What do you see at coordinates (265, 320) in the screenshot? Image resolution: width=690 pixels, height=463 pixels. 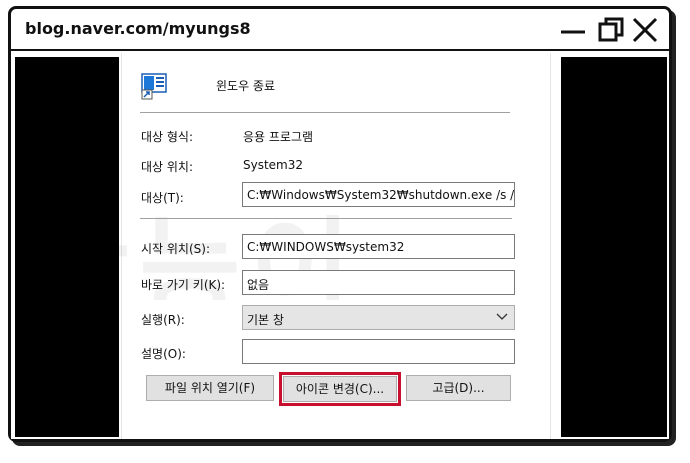 I see `run-select-value: 기본 창` at bounding box center [265, 320].